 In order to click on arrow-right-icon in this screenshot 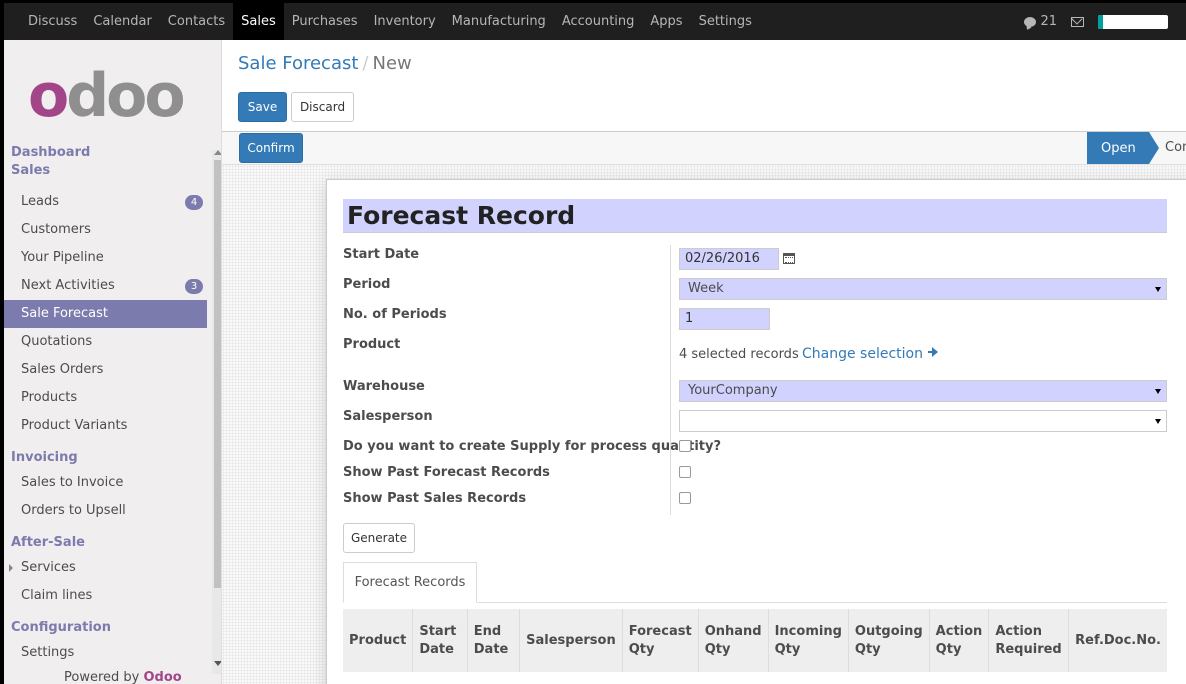, I will do `click(932, 352)`.